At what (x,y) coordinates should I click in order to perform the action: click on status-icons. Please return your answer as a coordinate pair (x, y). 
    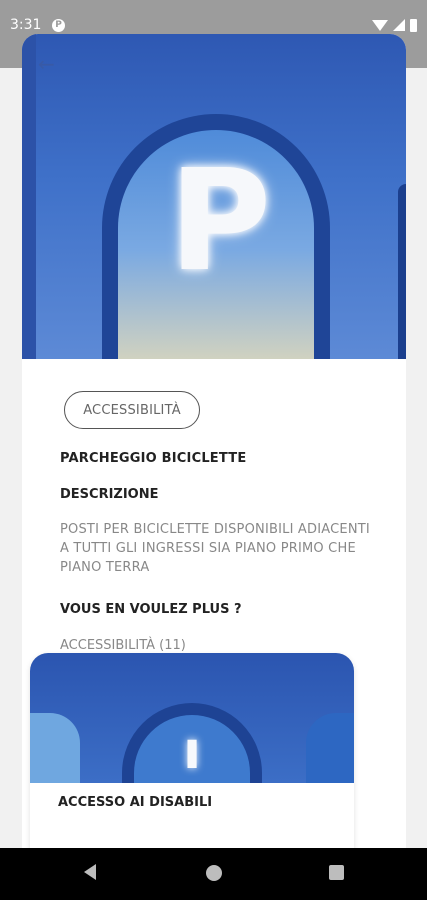
    Looking at the image, I should click on (394, 25).